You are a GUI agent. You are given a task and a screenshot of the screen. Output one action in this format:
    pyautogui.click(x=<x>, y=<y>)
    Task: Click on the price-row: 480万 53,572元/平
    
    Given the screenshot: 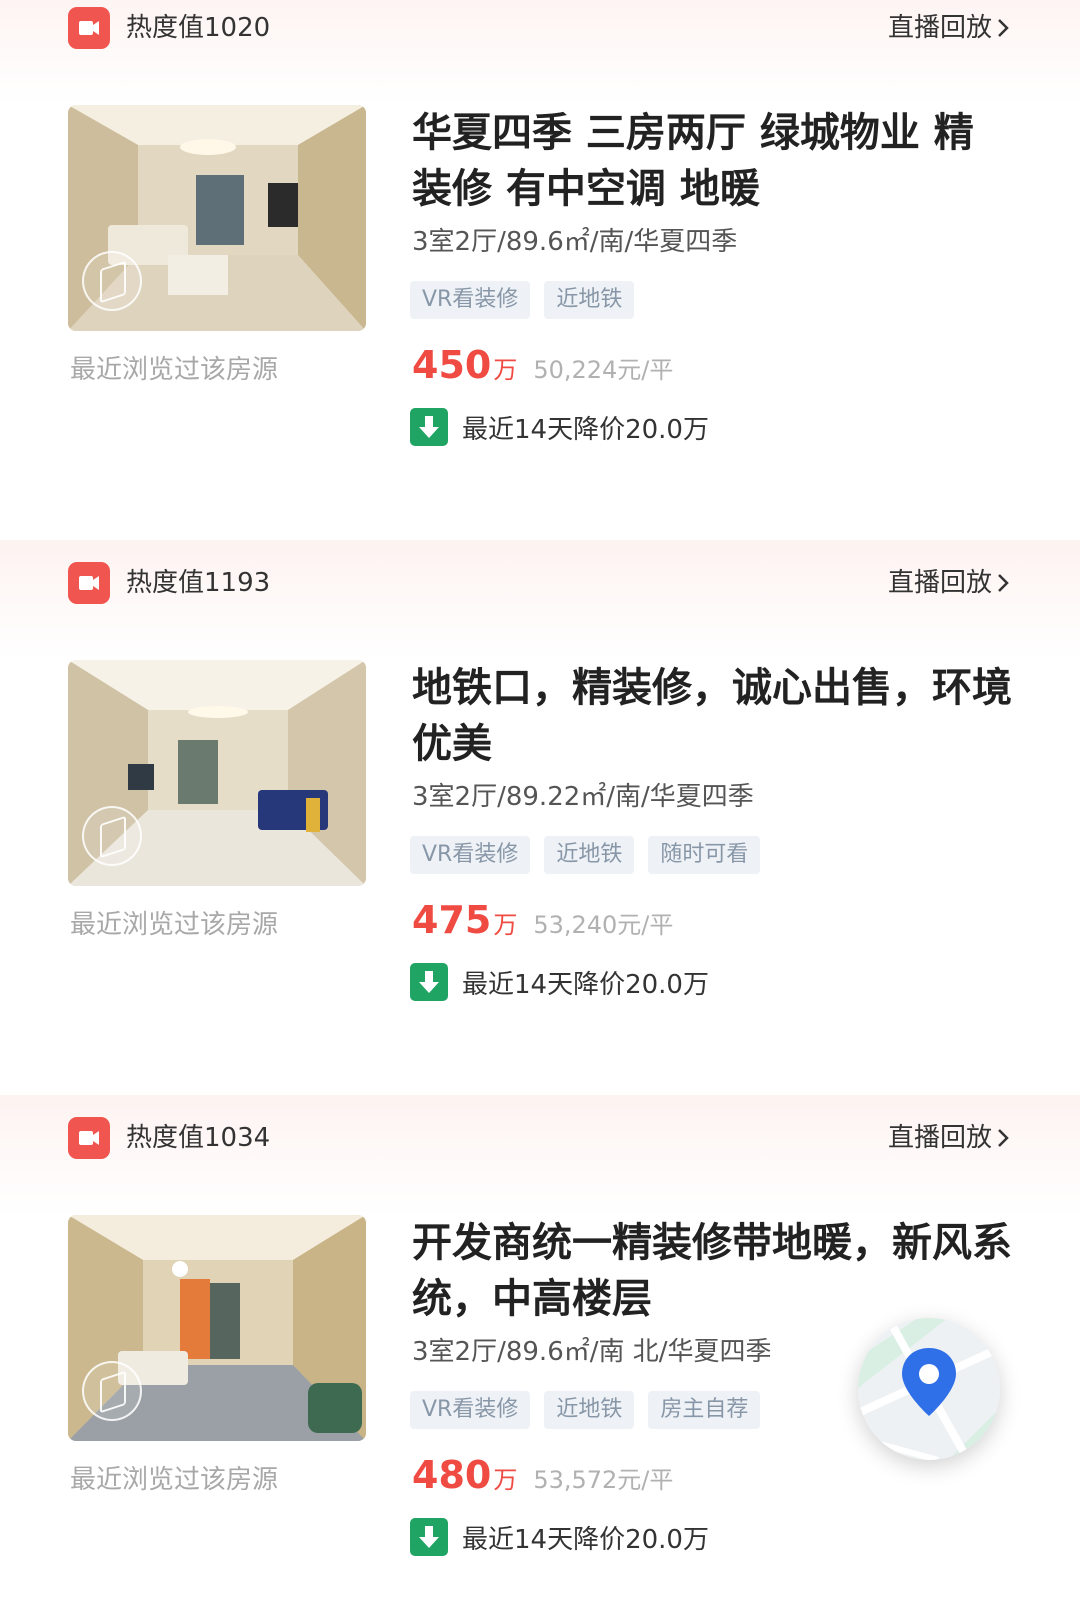 What is the action you would take?
    pyautogui.click(x=542, y=1479)
    